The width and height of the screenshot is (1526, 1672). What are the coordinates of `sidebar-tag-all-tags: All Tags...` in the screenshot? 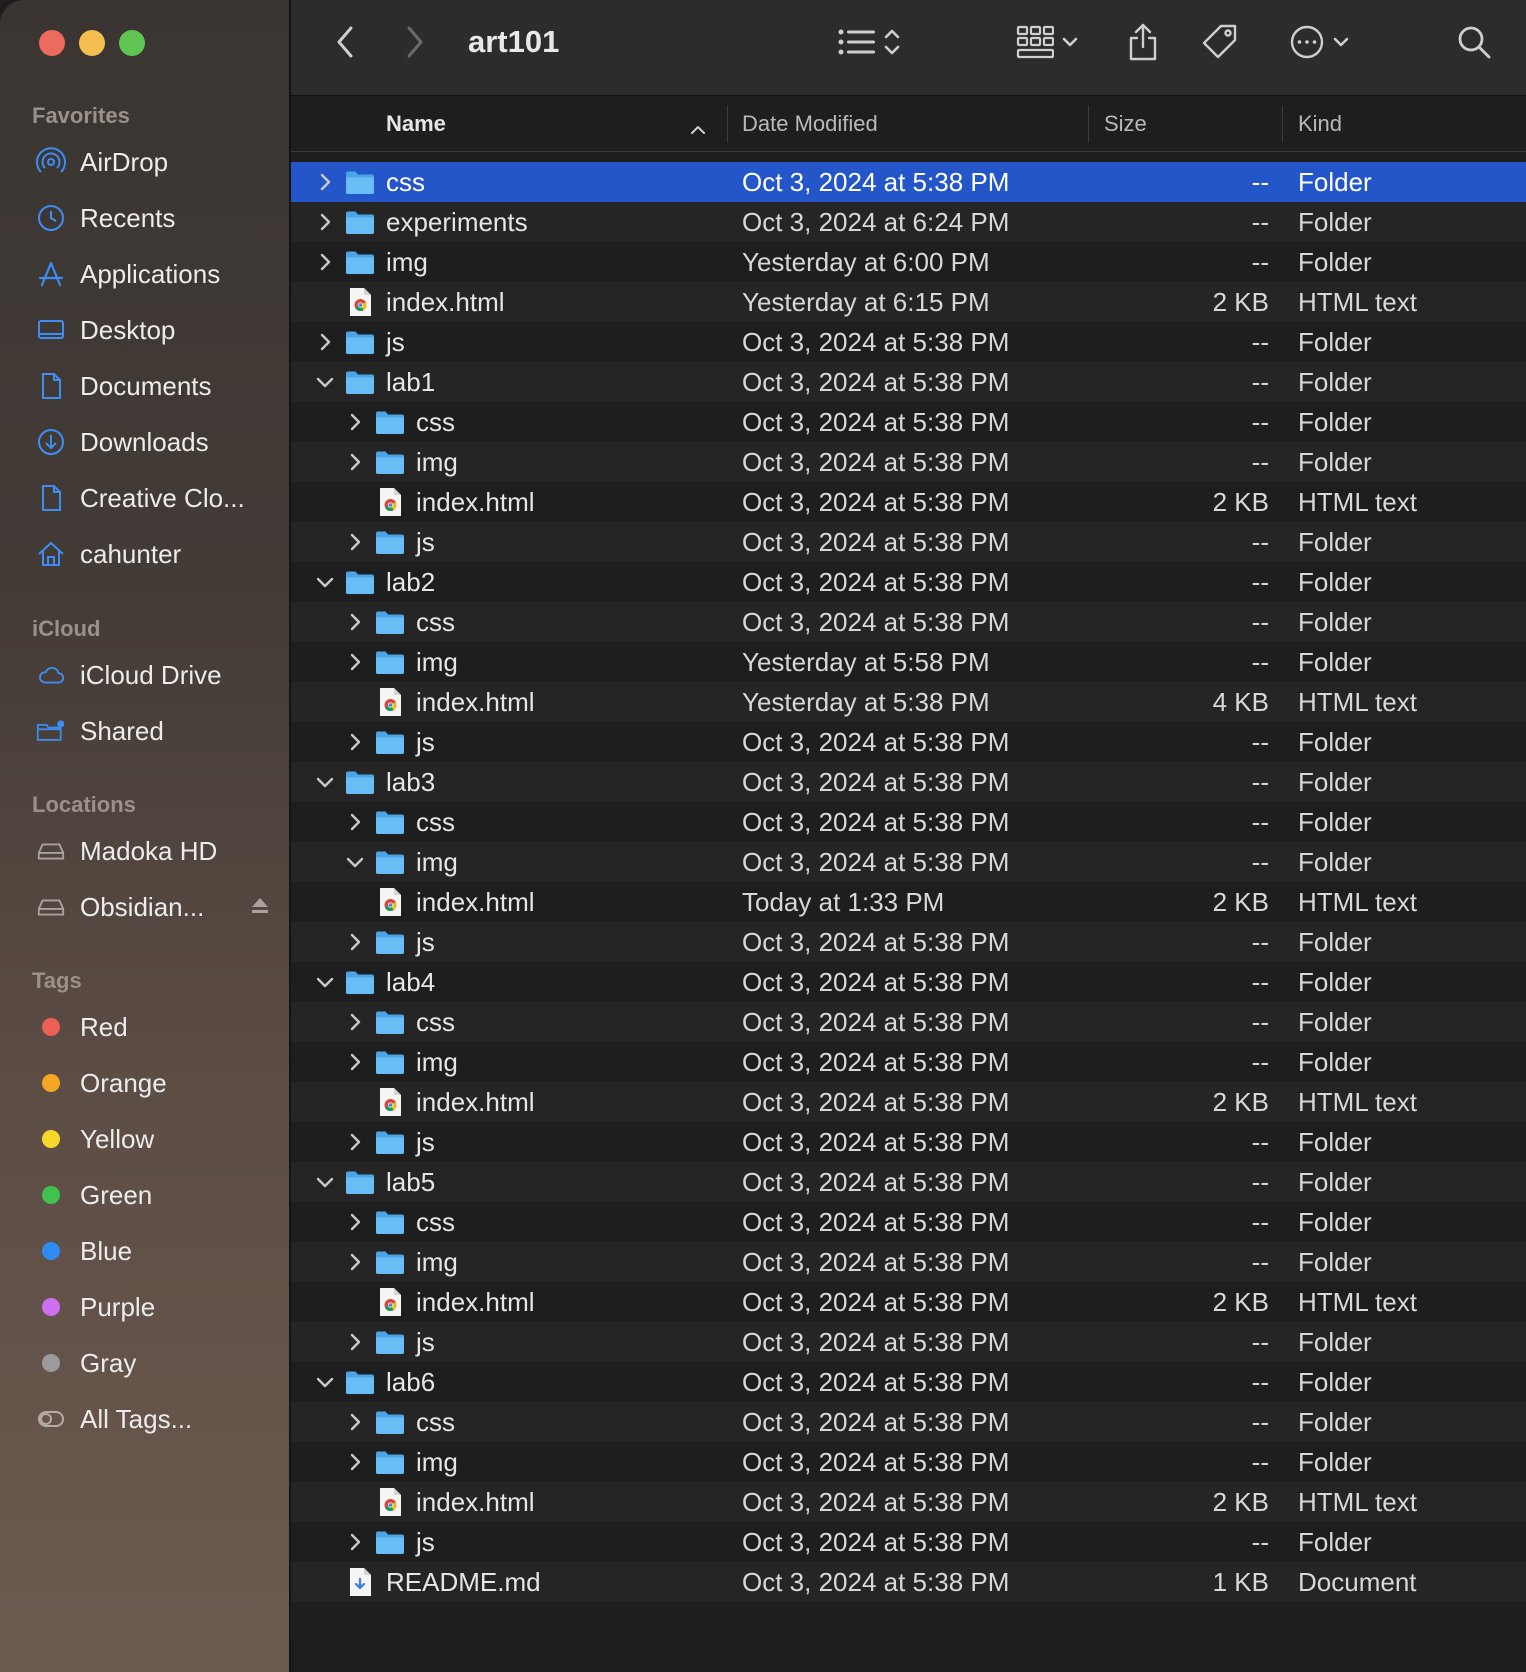 It's located at (158, 1419).